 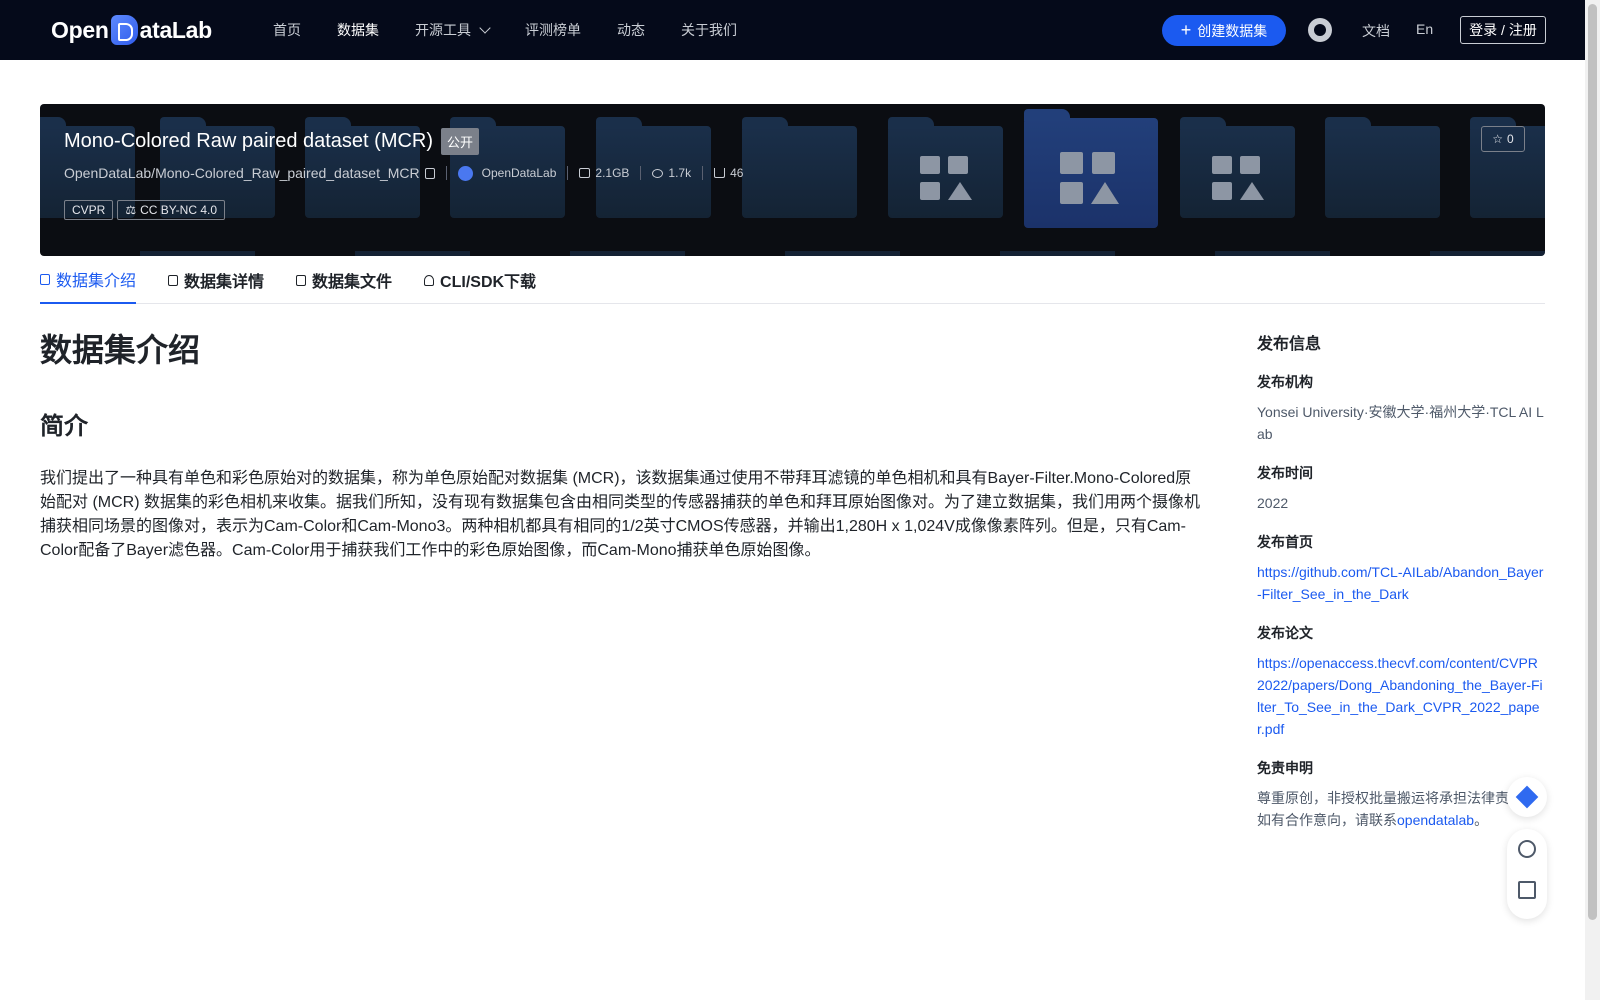 I want to click on publisher-value: Yonsei University·安徽大学·福州大学·TCL AI Lab, so click(x=1400, y=423).